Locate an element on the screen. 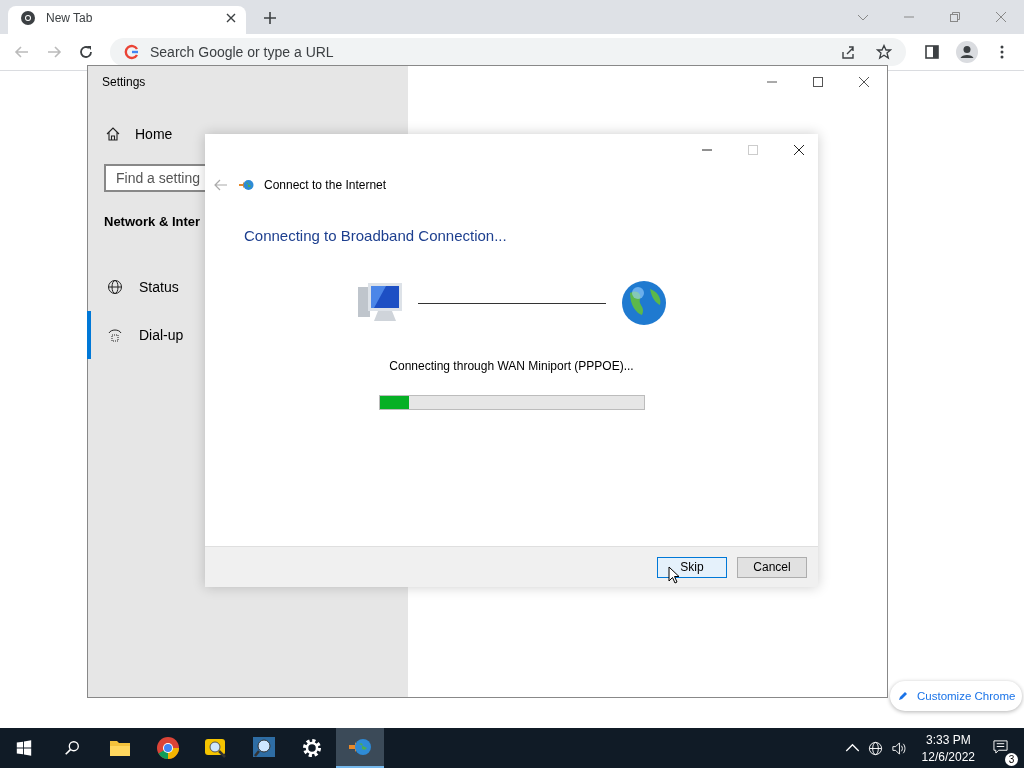 The height and width of the screenshot is (768, 1024). home-icon is located at coordinates (113, 134).